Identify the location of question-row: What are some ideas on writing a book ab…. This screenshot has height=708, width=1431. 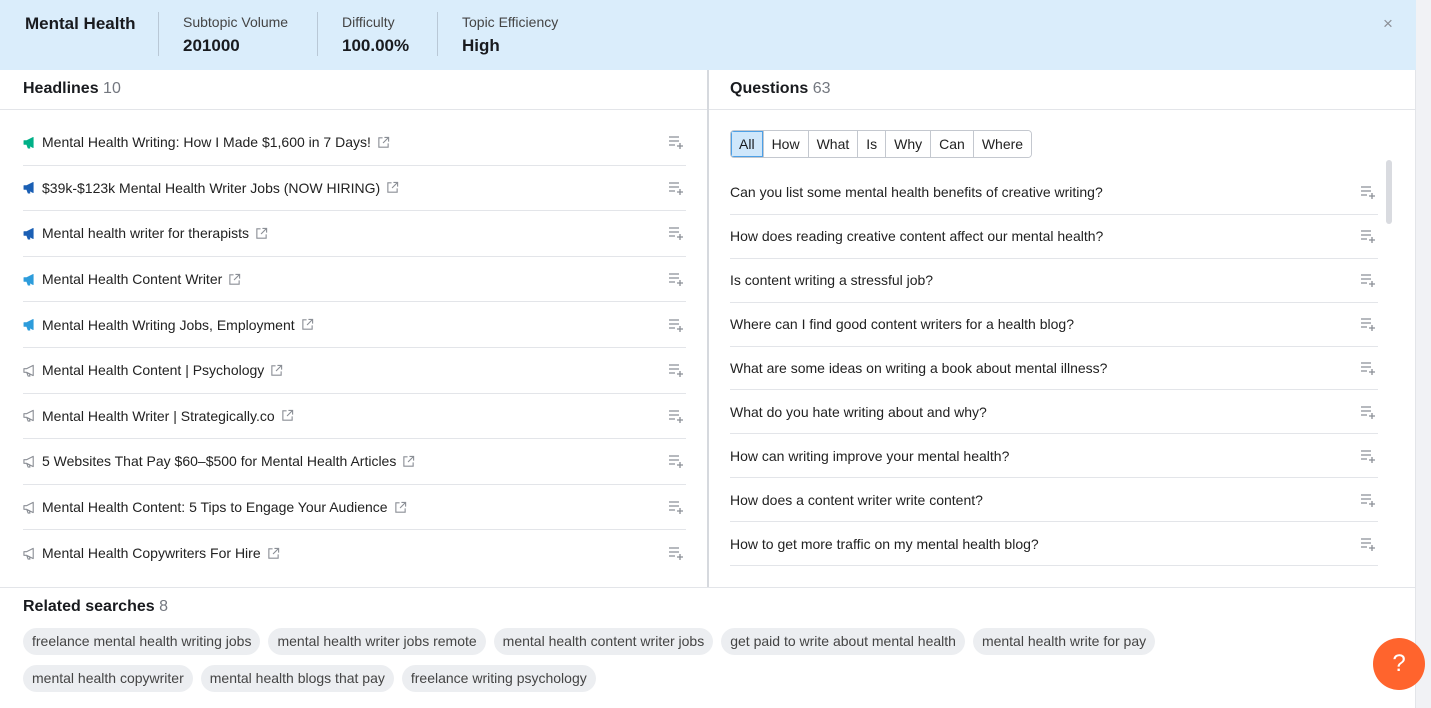
(1054, 369).